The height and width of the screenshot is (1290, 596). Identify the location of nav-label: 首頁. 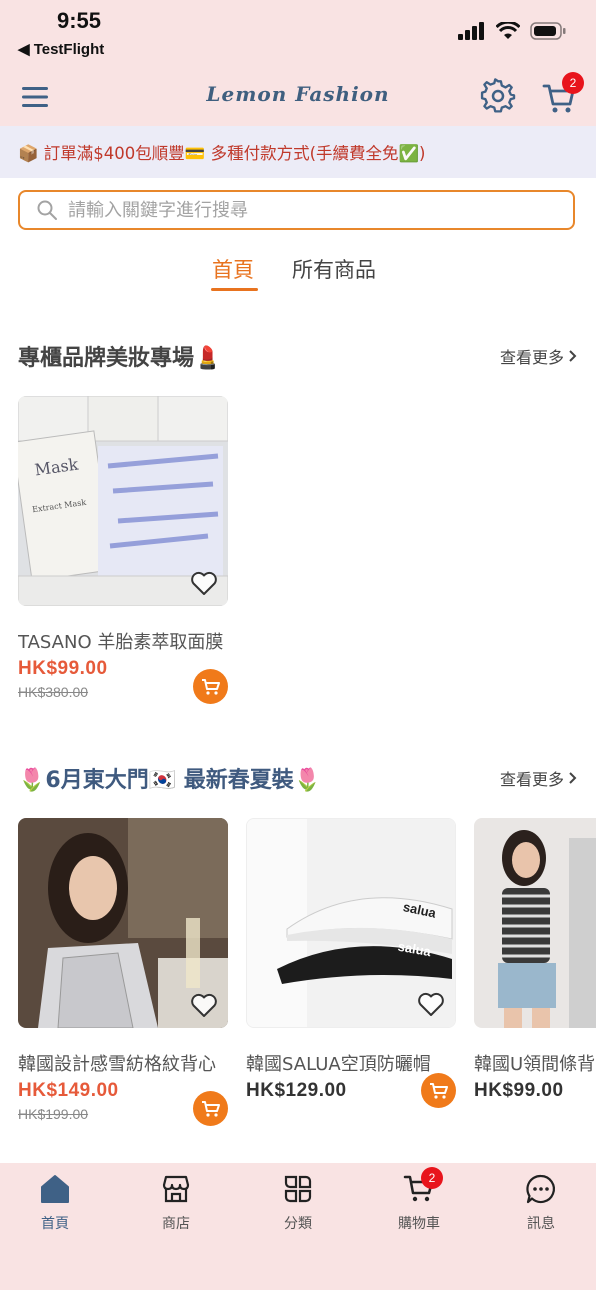
(55, 1224).